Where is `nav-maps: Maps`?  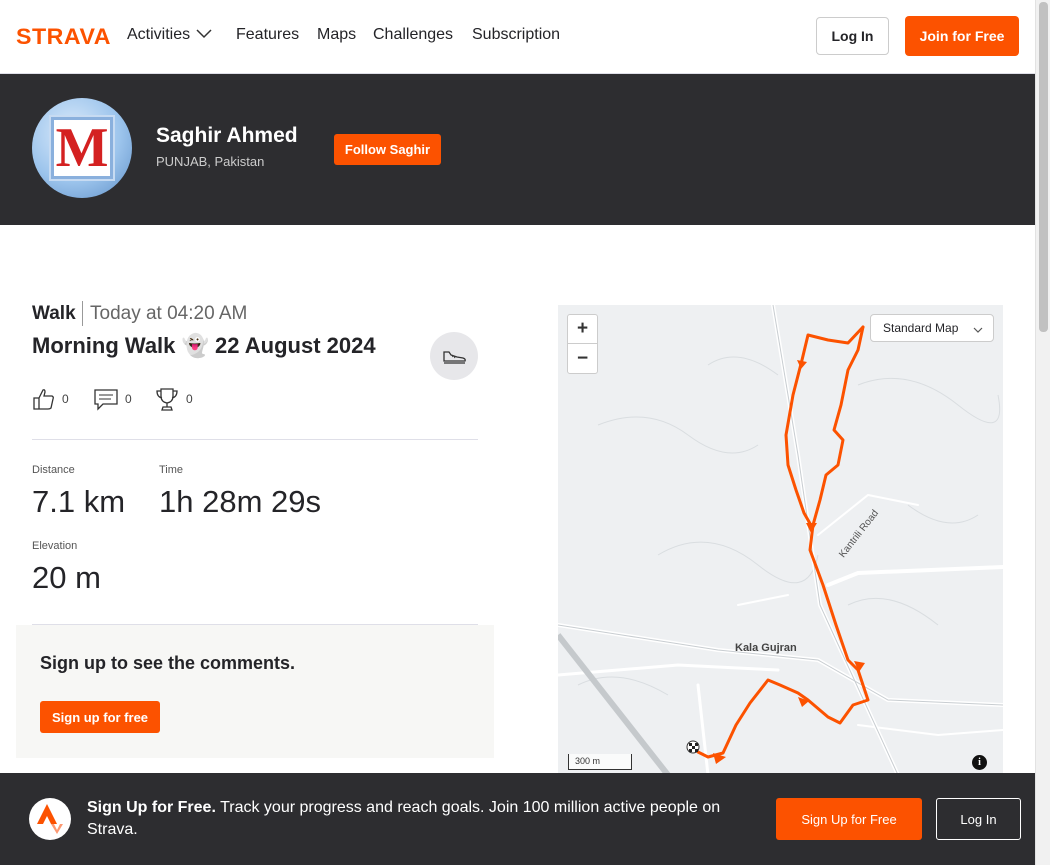 nav-maps: Maps is located at coordinates (336, 35).